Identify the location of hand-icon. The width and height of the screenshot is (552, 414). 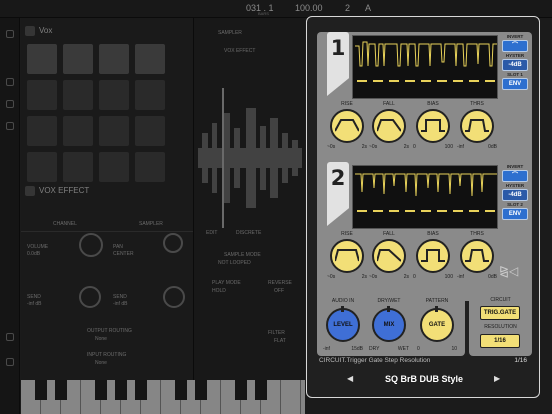
(10, 362).